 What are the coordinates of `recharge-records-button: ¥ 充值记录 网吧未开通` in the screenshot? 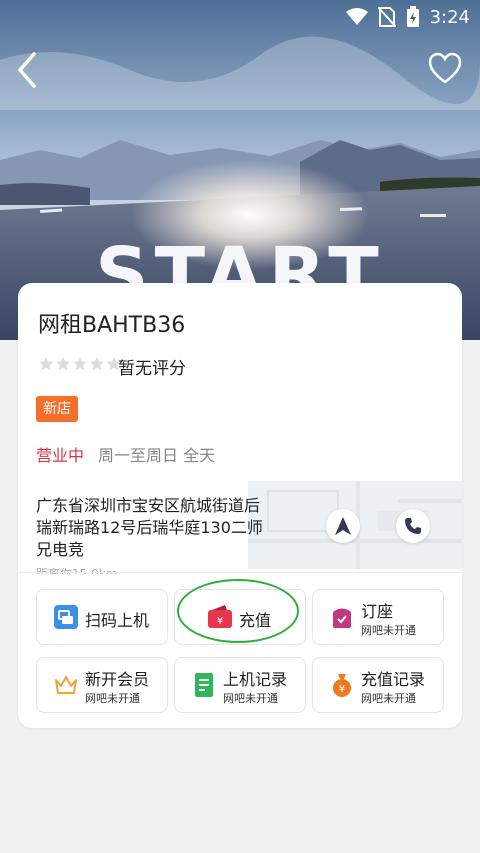 It's located at (378, 685).